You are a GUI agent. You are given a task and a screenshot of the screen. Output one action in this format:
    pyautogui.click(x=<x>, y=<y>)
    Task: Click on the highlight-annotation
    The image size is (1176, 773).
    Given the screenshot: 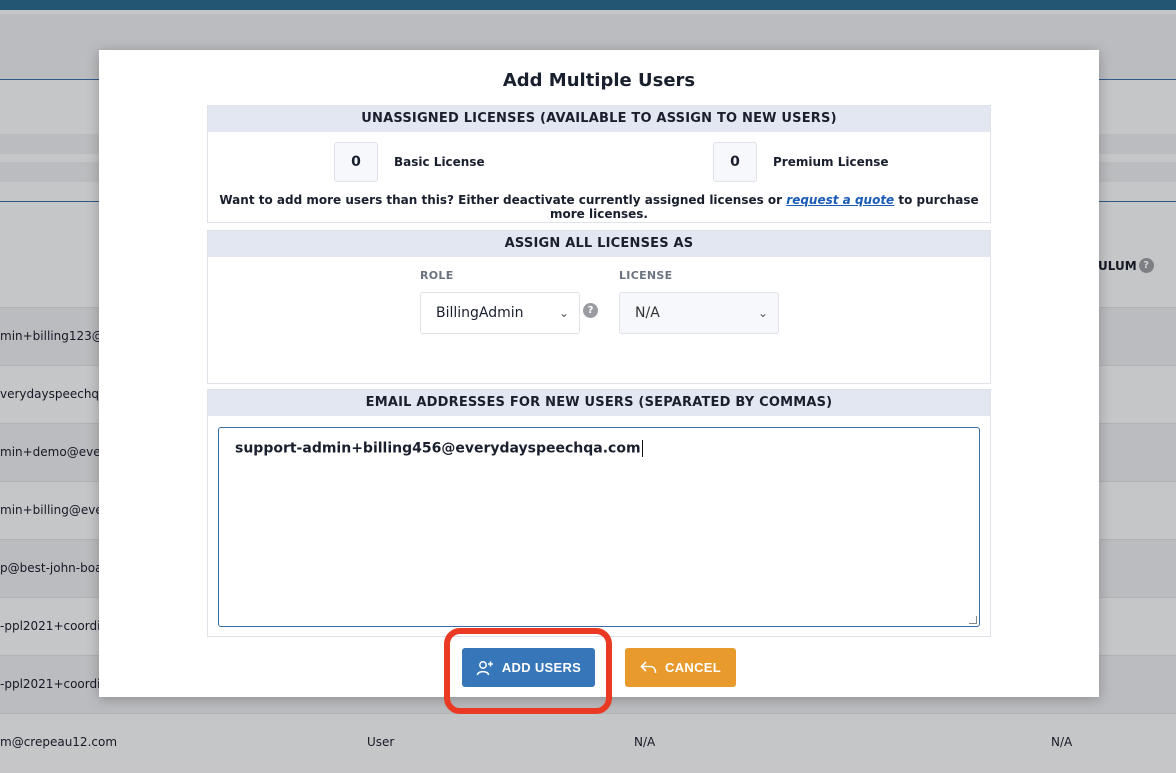 What is the action you would take?
    pyautogui.click(x=528, y=671)
    